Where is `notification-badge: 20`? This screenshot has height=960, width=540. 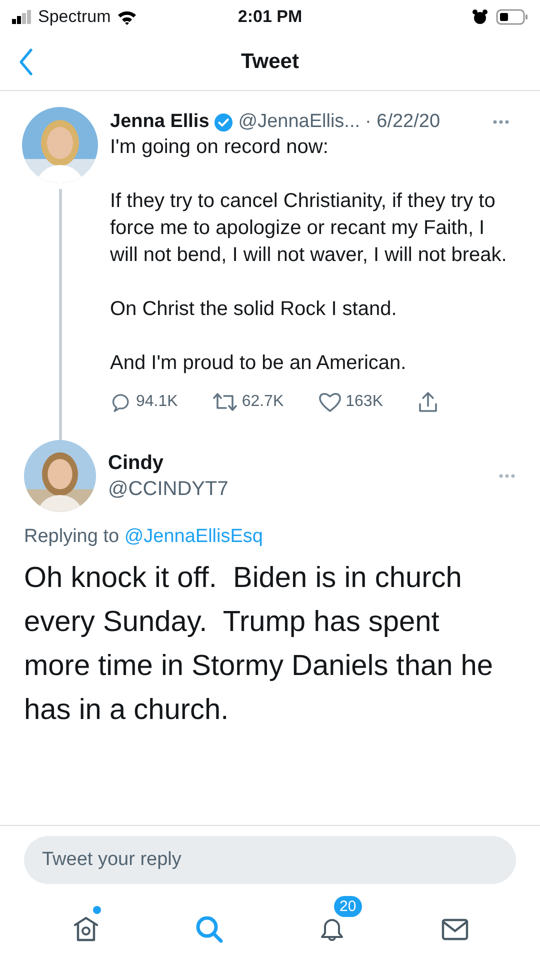
notification-badge: 20 is located at coordinates (348, 906).